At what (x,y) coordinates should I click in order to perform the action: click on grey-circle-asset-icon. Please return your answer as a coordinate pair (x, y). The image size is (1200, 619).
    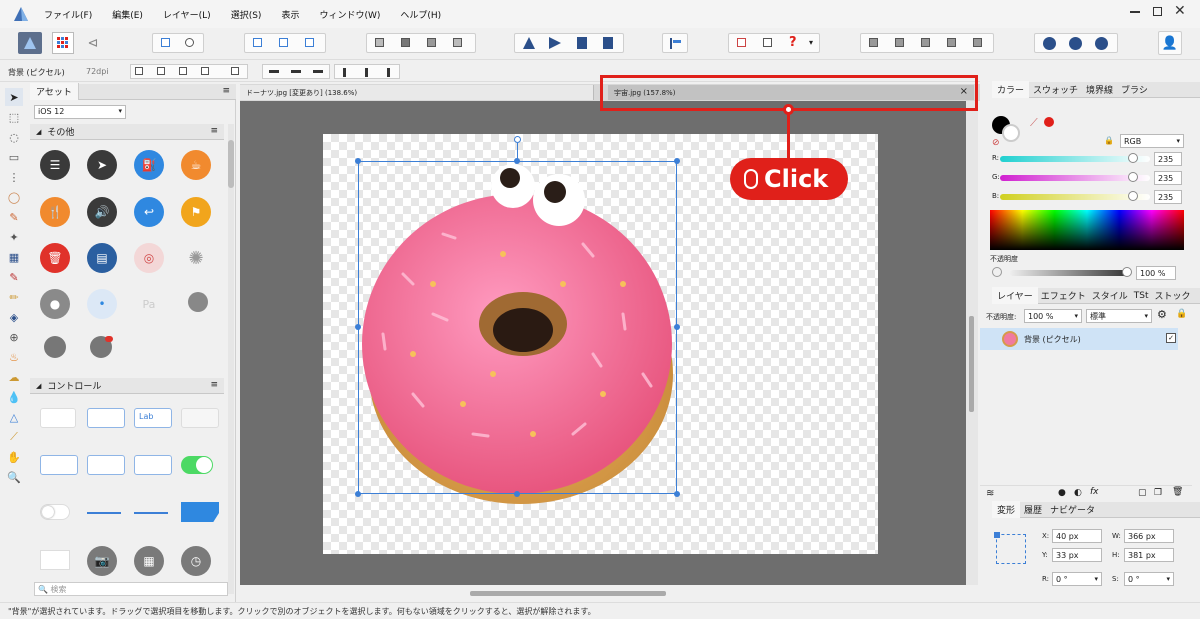
    Looking at the image, I should click on (55, 347).